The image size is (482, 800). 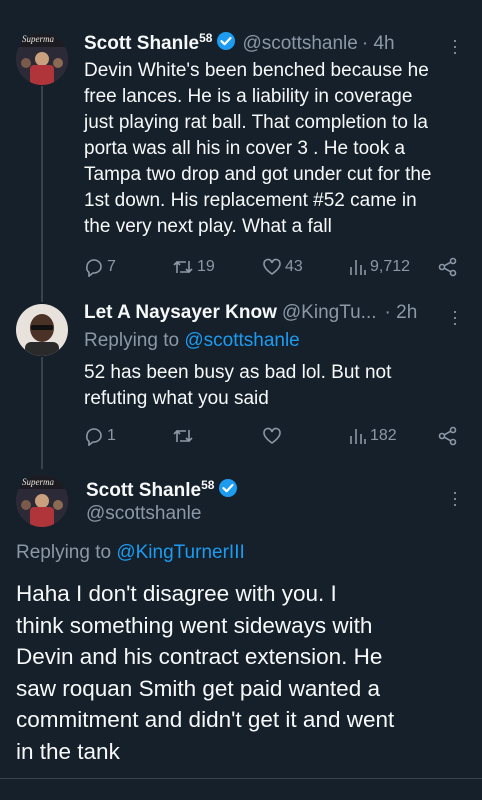 I want to click on divider, so click(x=241, y=778).